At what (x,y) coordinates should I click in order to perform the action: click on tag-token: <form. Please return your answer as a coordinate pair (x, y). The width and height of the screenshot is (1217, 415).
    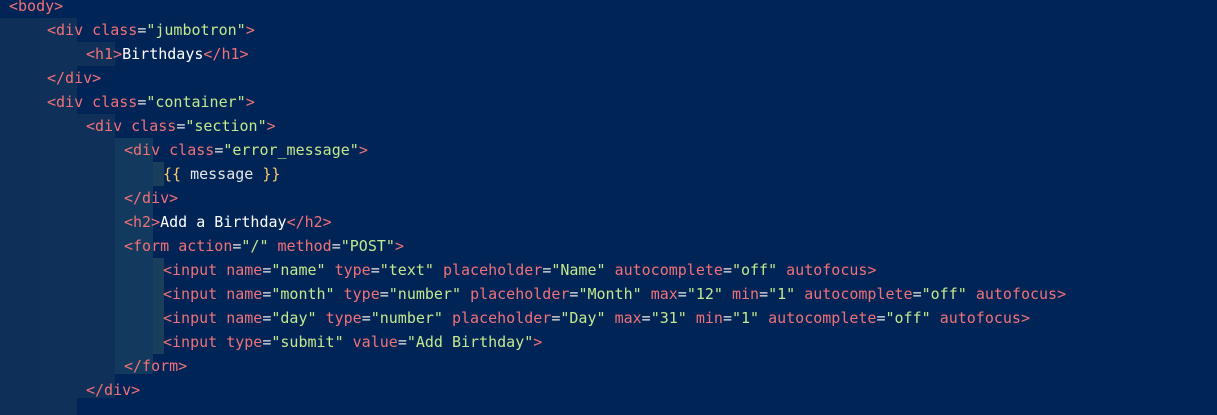
    Looking at the image, I should click on (147, 246).